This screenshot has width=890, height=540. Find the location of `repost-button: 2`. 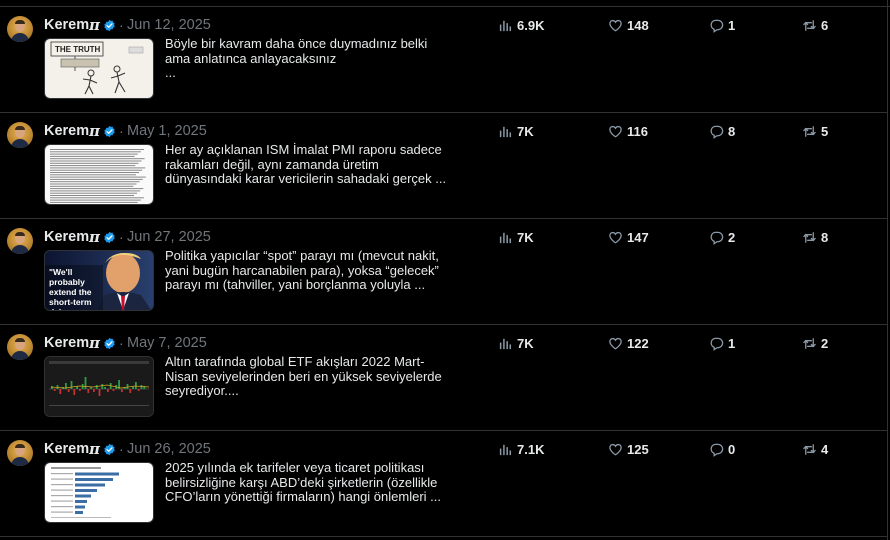

repost-button: 2 is located at coordinates (815, 343).